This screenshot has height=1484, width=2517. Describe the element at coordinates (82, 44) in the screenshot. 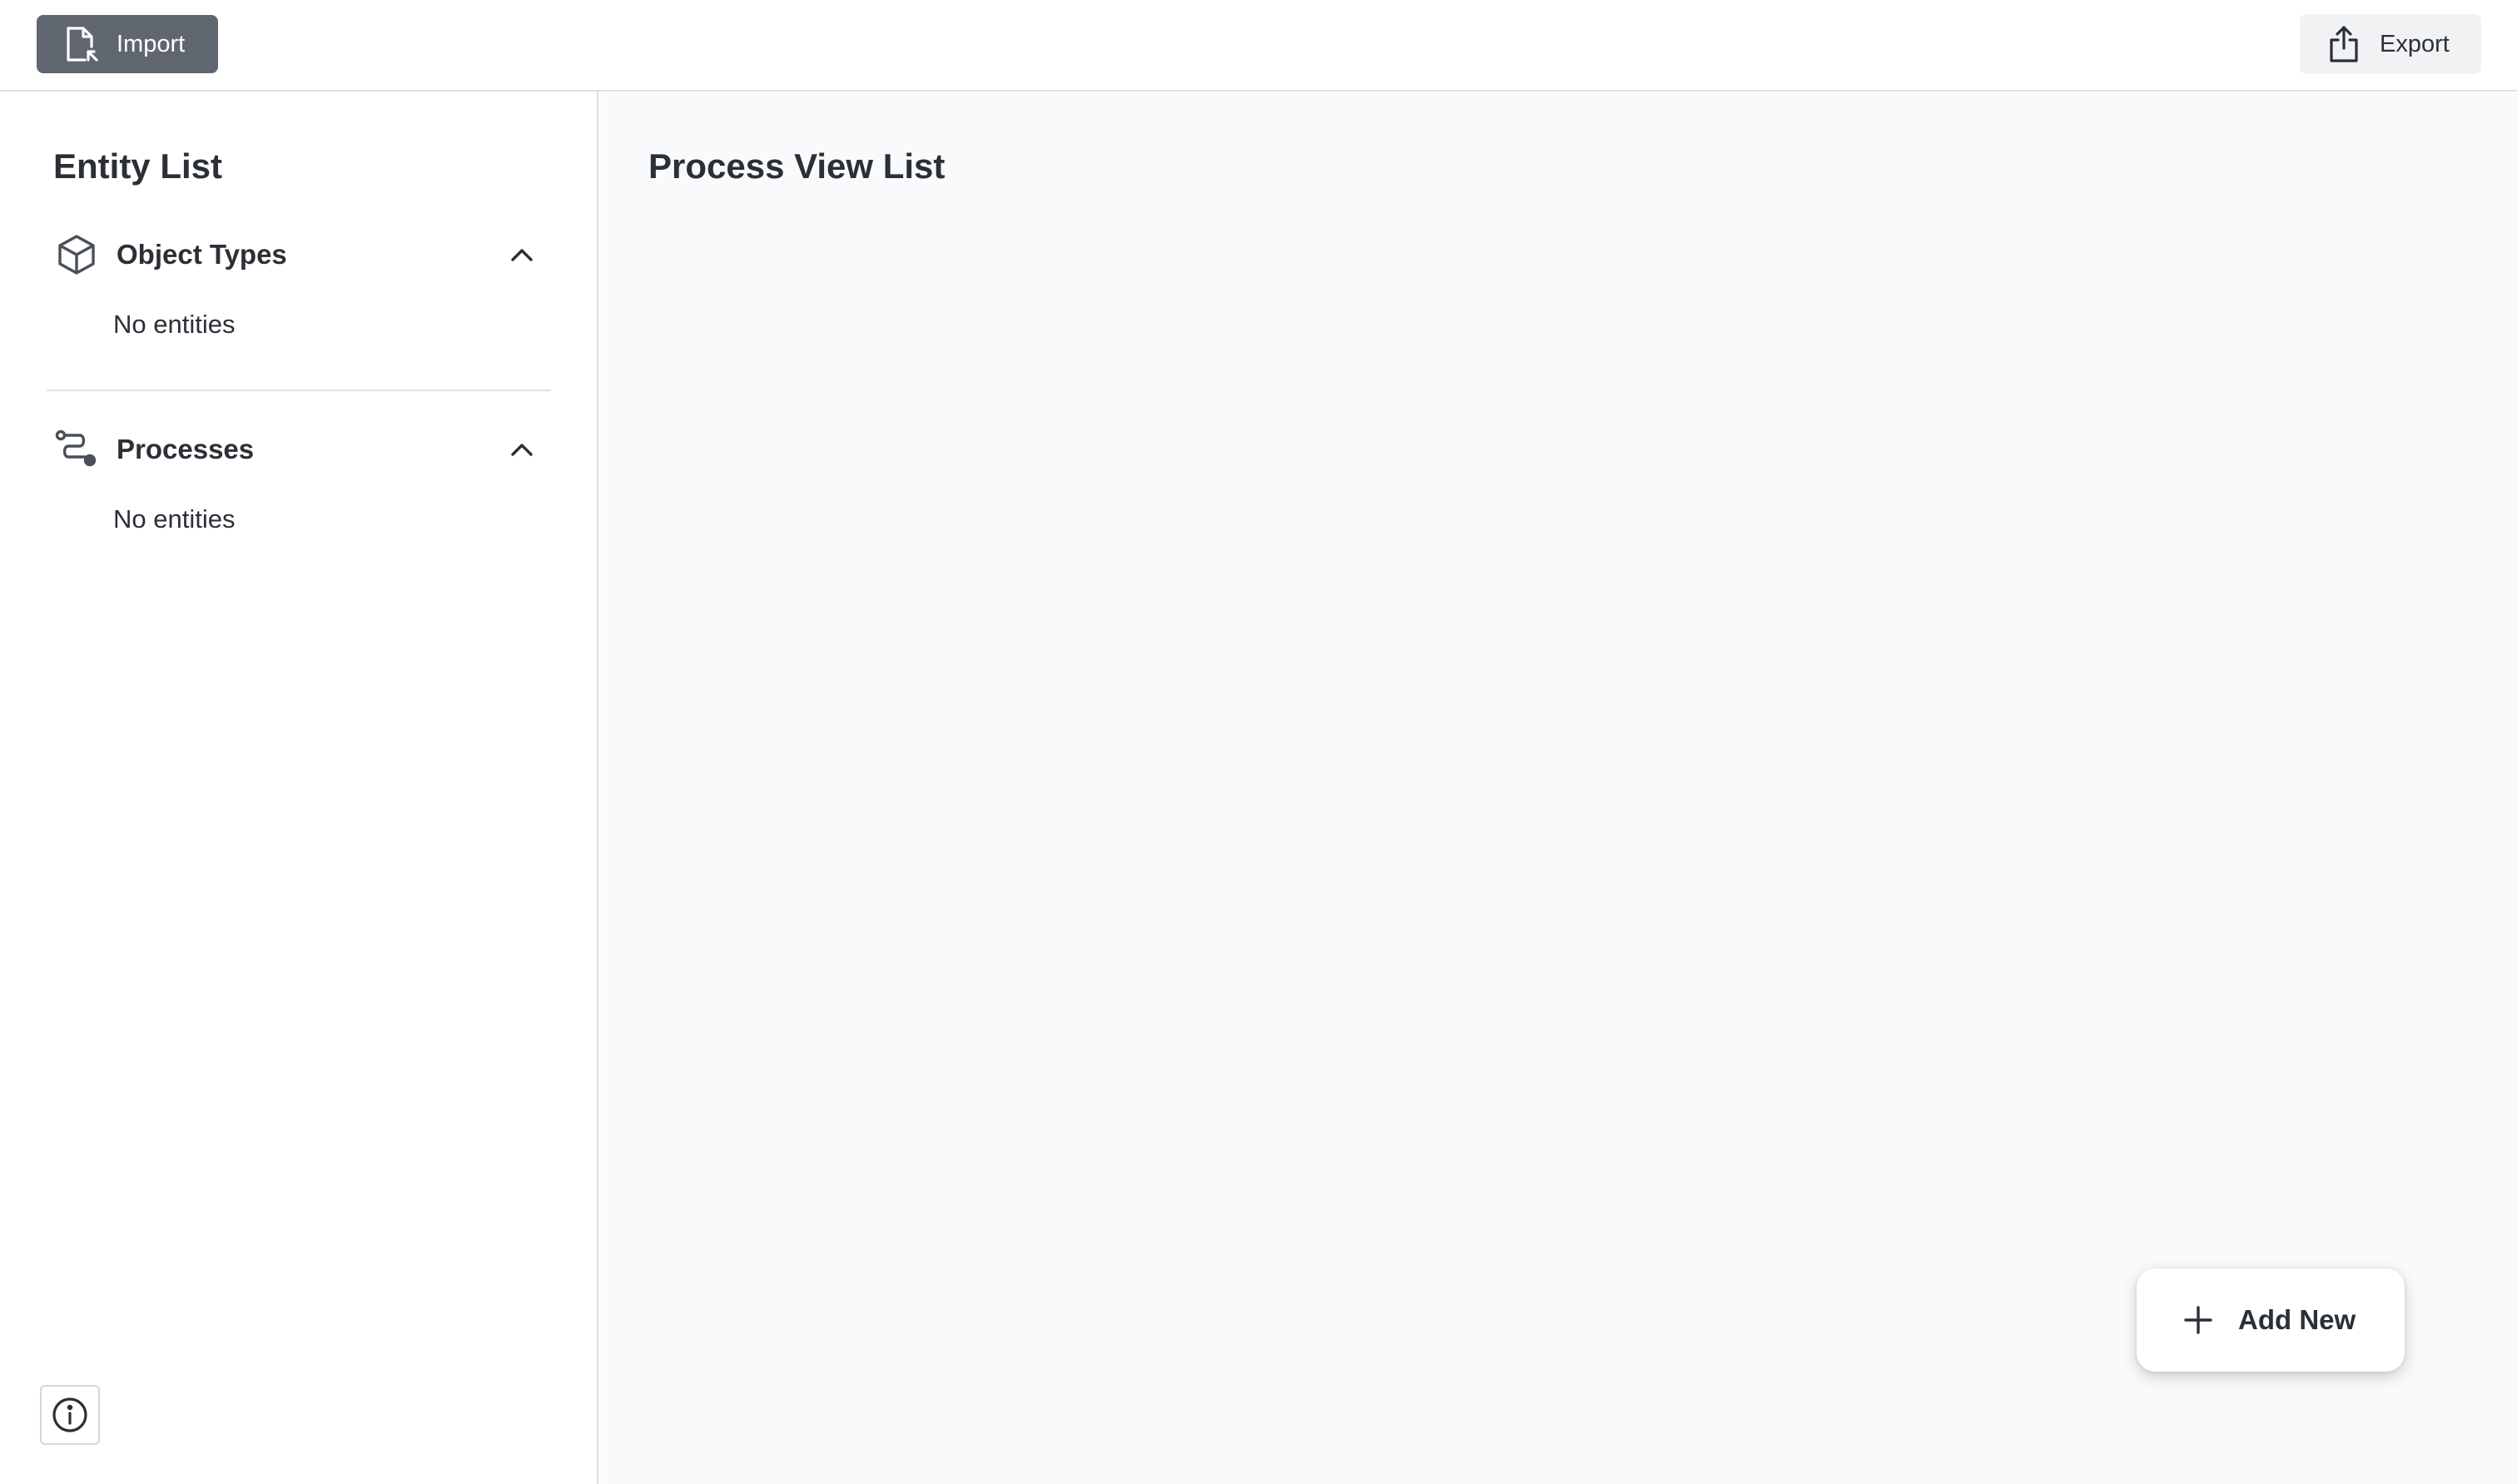

I see `file-import-icon` at that location.